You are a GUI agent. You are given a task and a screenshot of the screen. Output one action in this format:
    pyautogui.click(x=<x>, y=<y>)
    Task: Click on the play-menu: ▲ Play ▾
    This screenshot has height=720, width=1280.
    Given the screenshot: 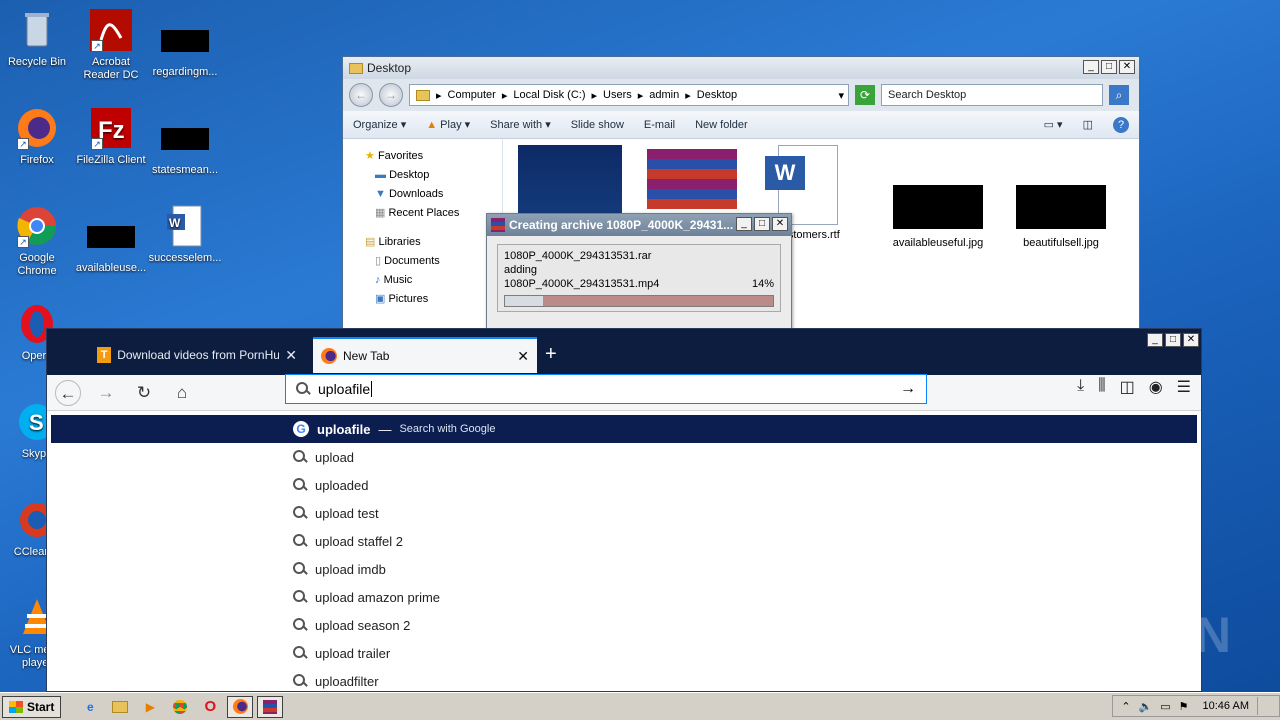 What is the action you would take?
    pyautogui.click(x=448, y=124)
    